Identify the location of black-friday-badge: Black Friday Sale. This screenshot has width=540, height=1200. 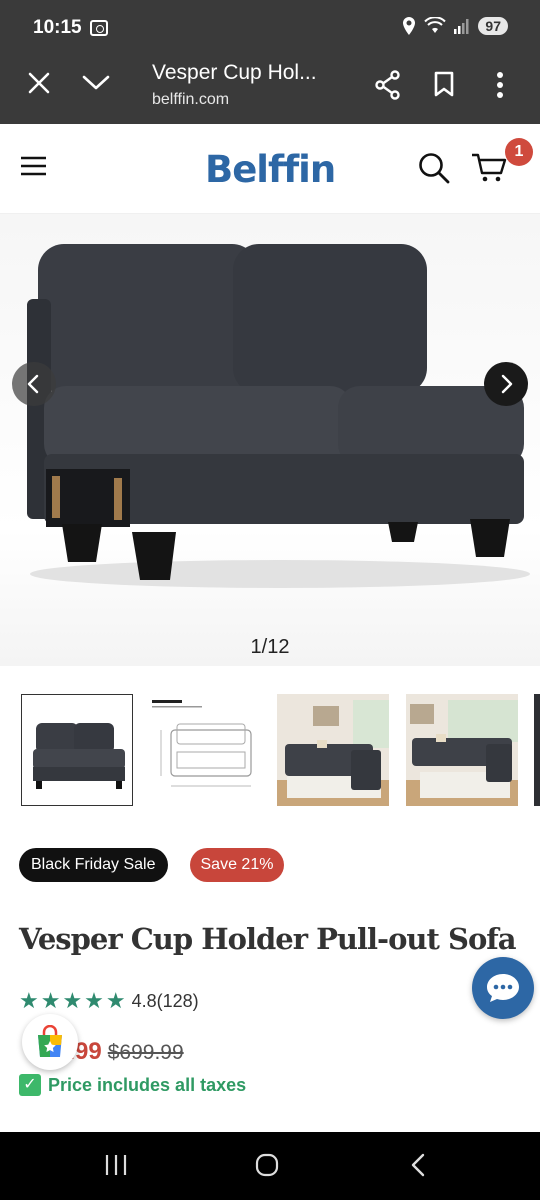
(93, 865).